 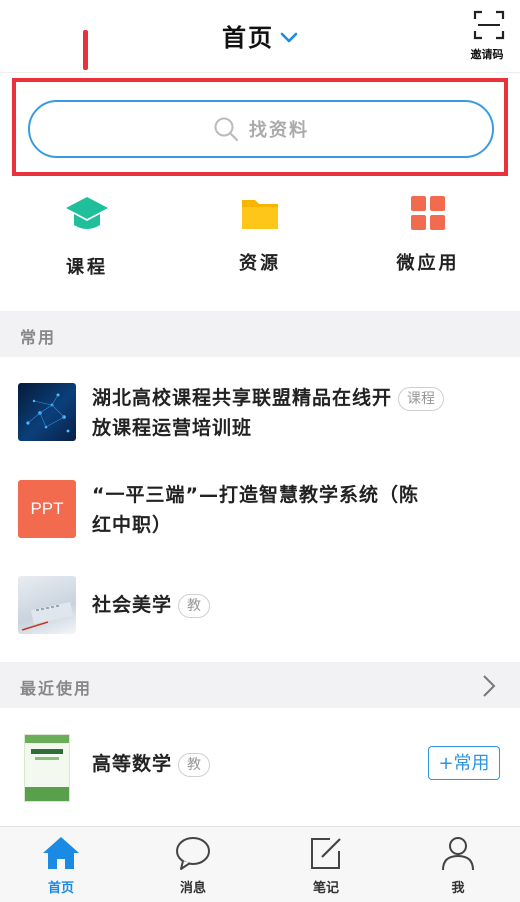 I want to click on tab-home: 首页, so click(x=61, y=865).